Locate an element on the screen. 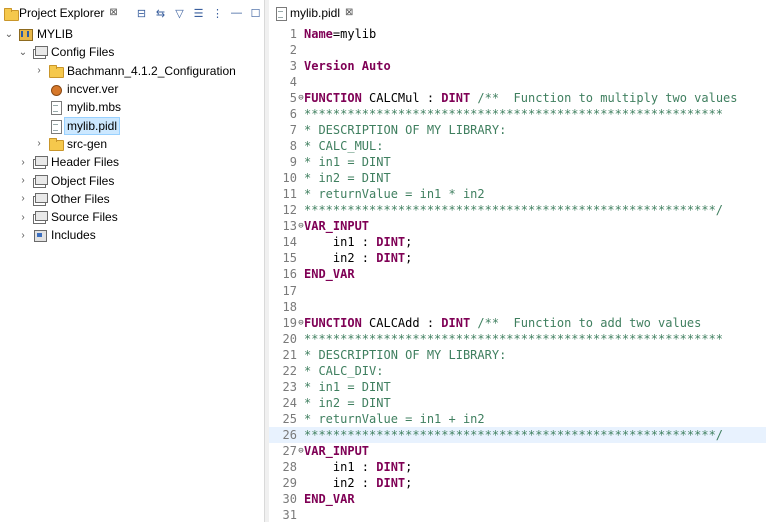 The image size is (766, 523). minimize-icon: — is located at coordinates (236, 13).